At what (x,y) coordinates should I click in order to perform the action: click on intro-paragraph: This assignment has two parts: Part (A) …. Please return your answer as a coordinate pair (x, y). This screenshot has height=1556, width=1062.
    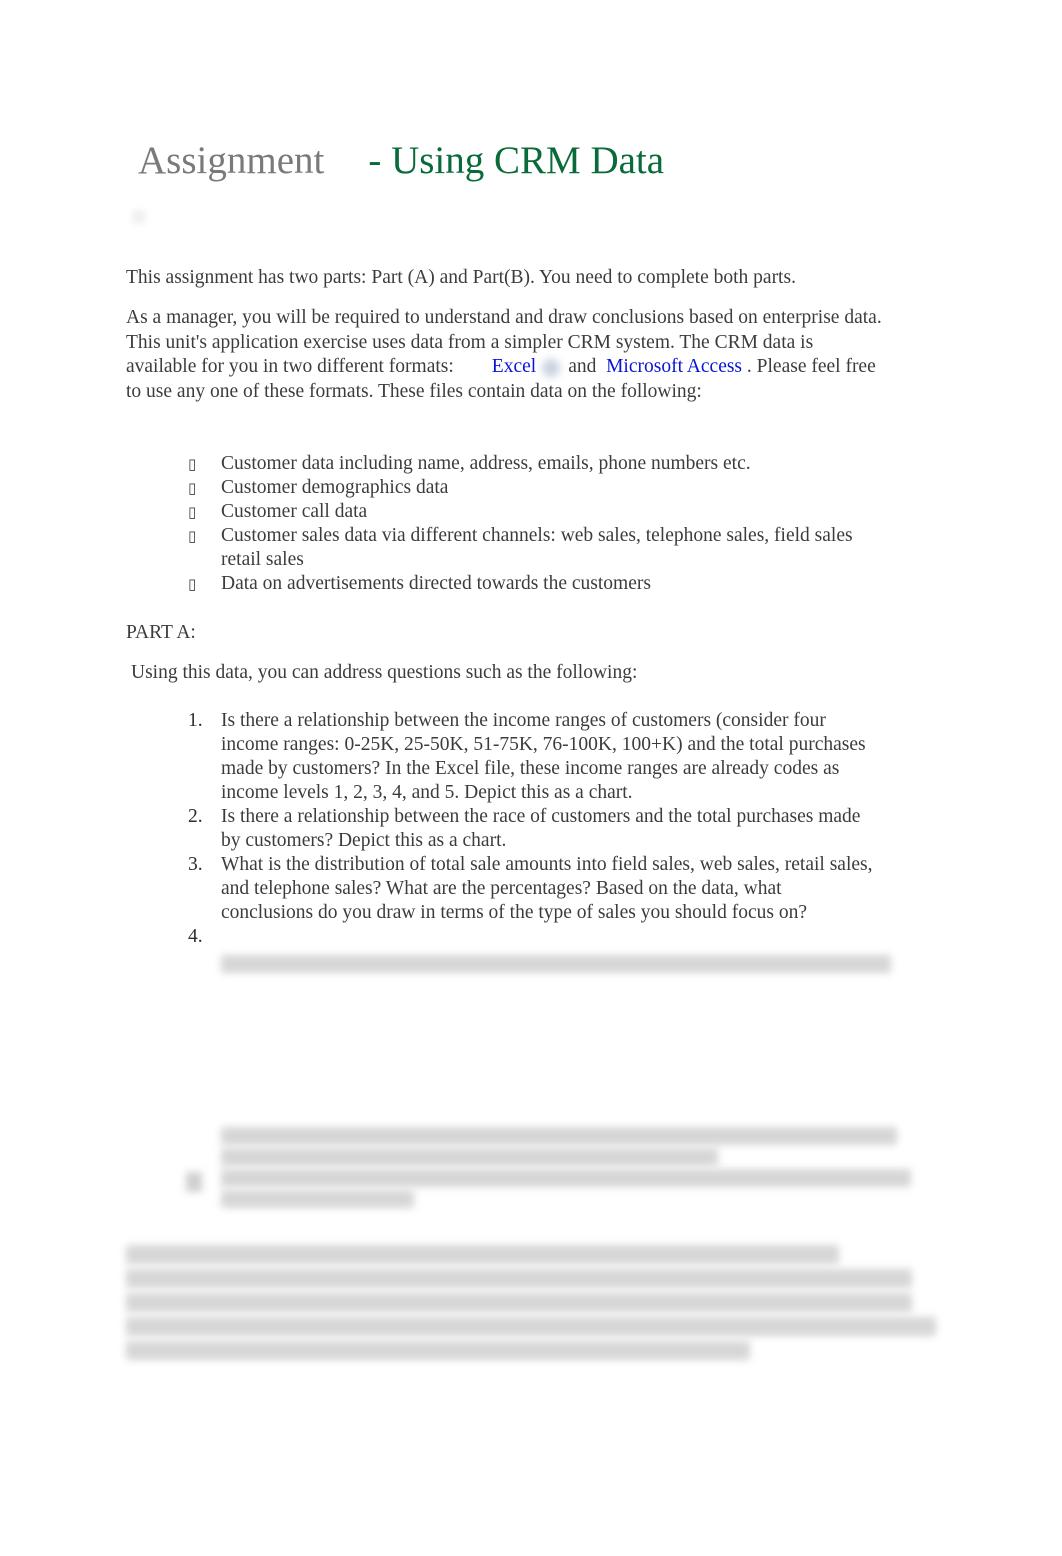
    Looking at the image, I should click on (461, 277).